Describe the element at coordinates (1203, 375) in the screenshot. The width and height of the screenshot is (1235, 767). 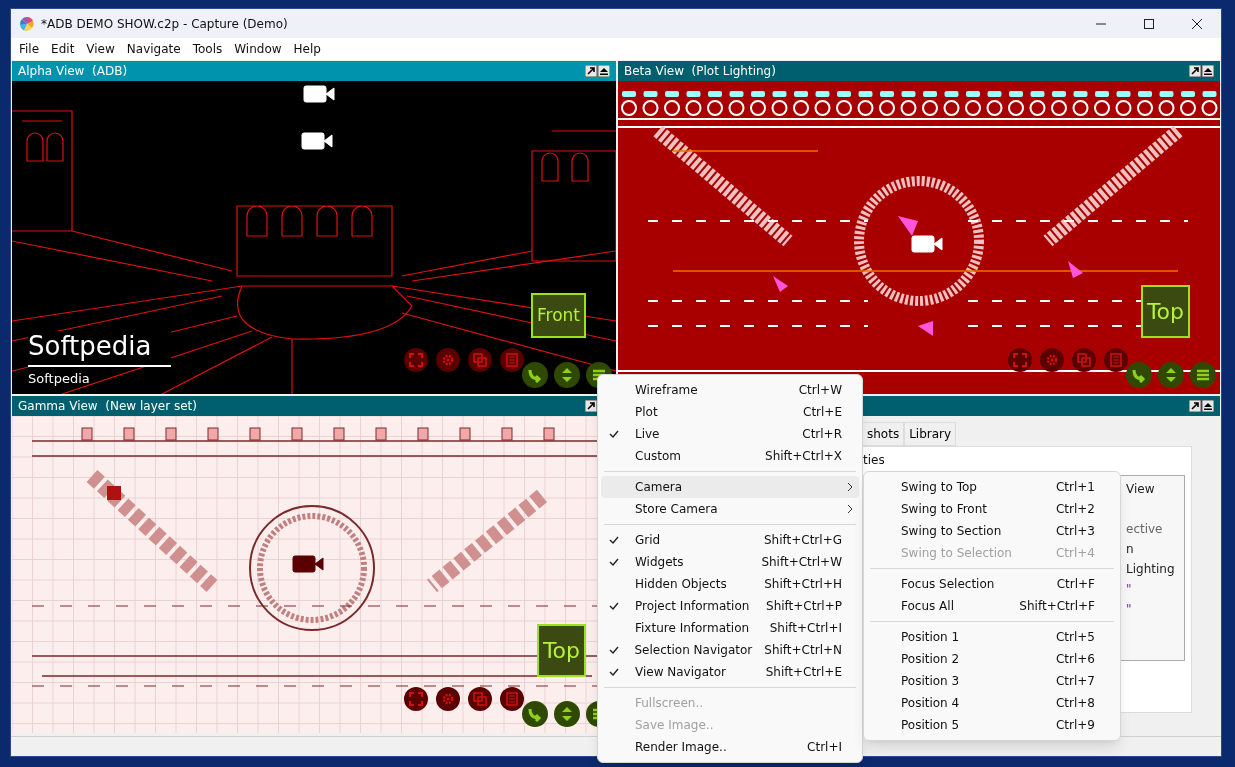
I see `menu-icon` at that location.